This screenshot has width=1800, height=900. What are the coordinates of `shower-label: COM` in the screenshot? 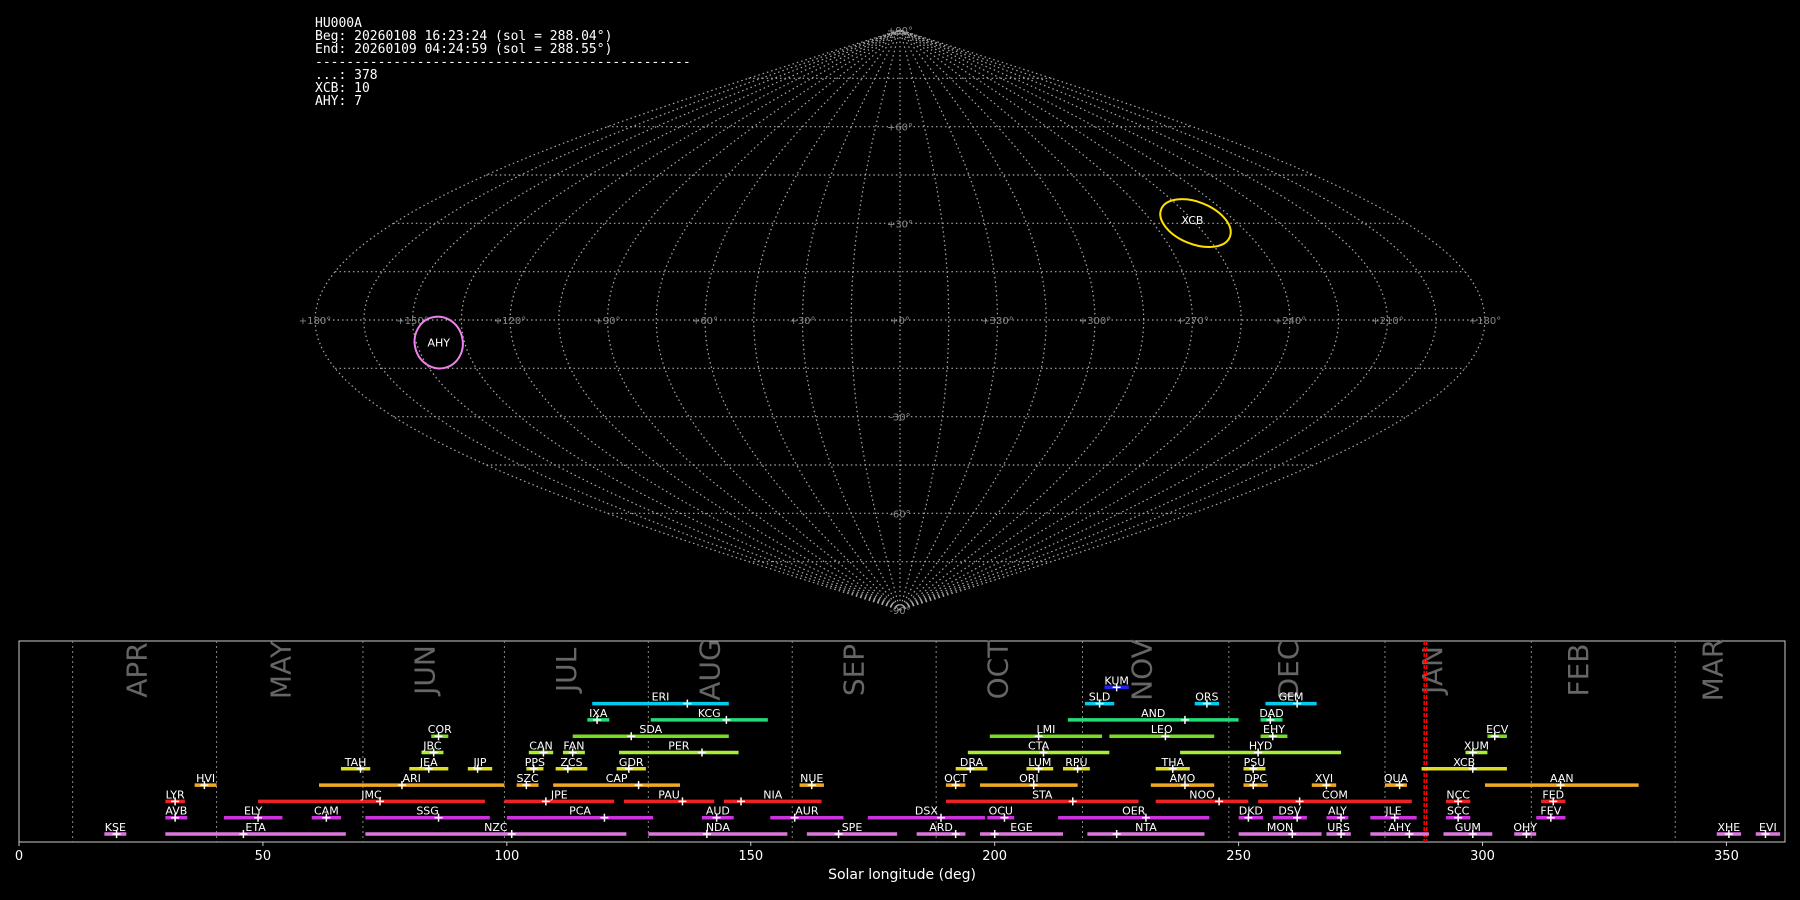 It's located at (1335, 794).